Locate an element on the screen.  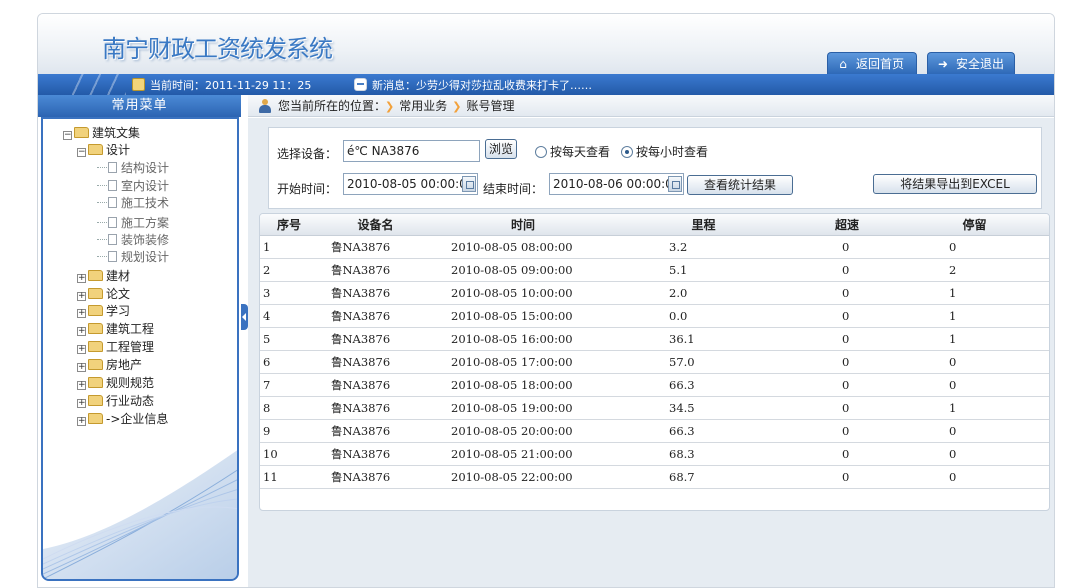
tree-node: + 规则规范 is located at coordinates (115, 383).